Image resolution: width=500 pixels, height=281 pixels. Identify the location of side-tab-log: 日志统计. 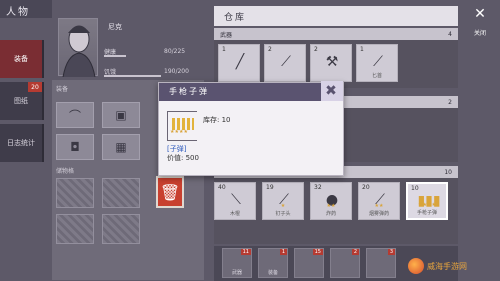
(22, 143).